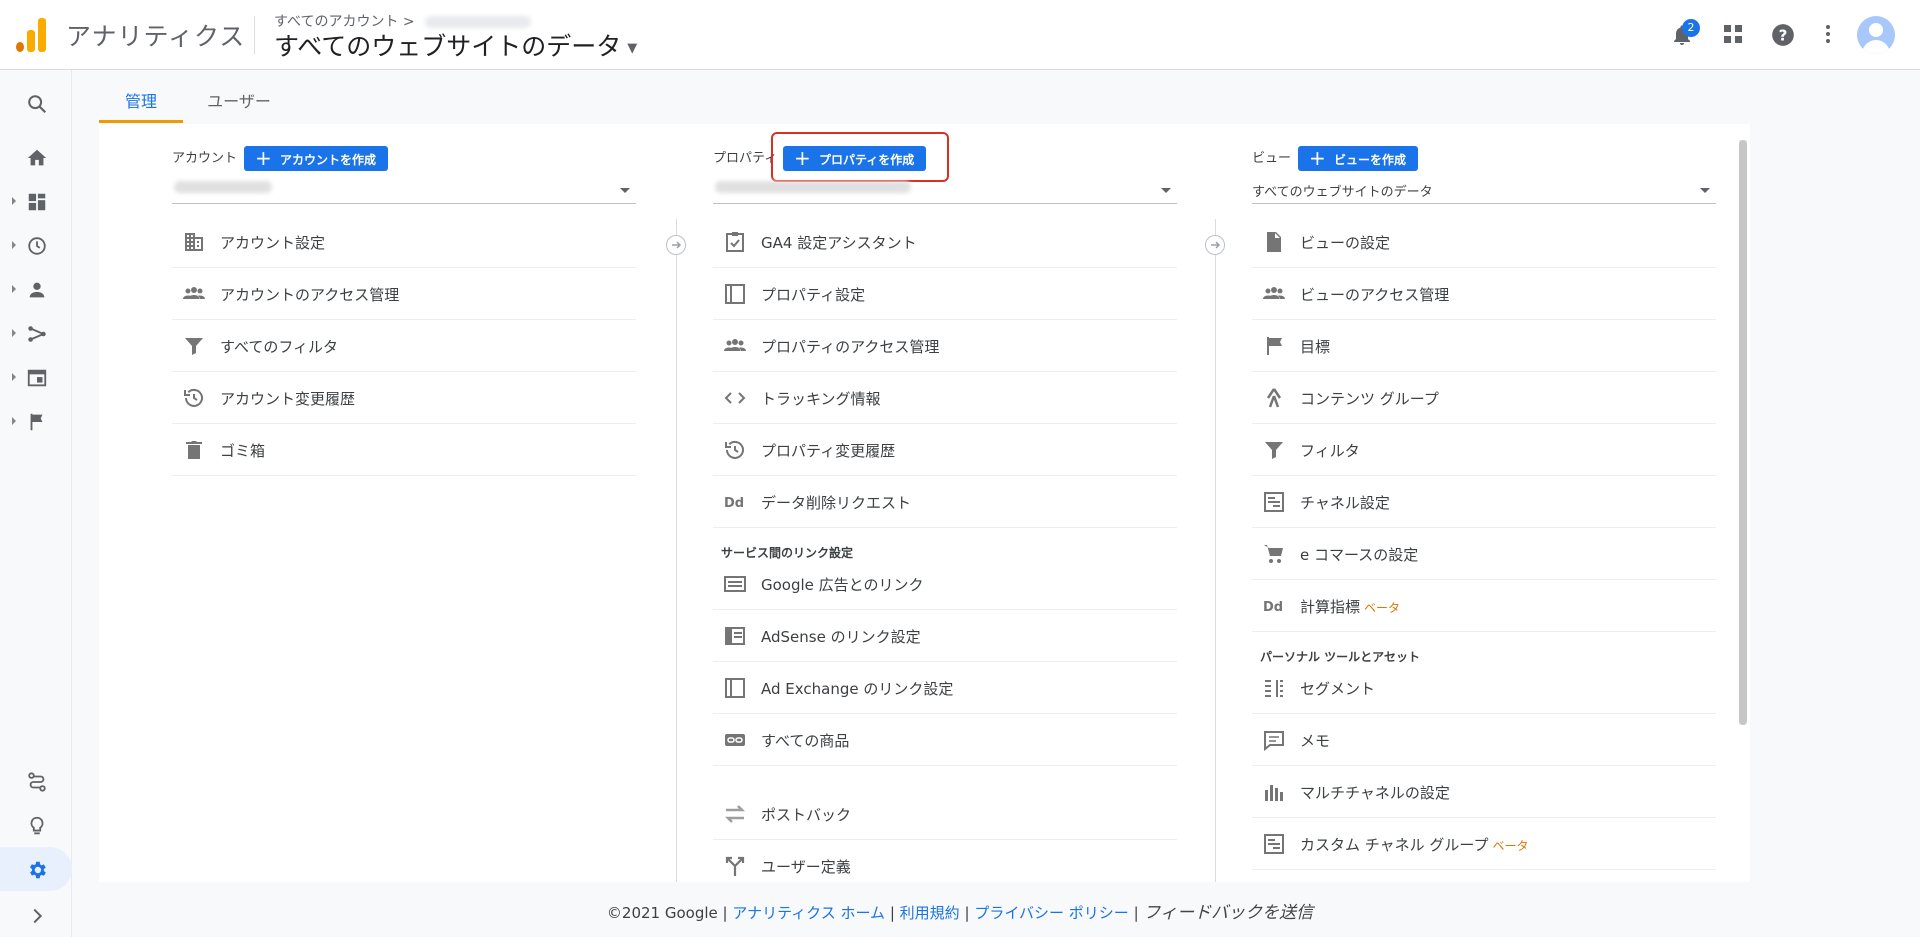  I want to click on terms-link: 利用規約, so click(930, 913).